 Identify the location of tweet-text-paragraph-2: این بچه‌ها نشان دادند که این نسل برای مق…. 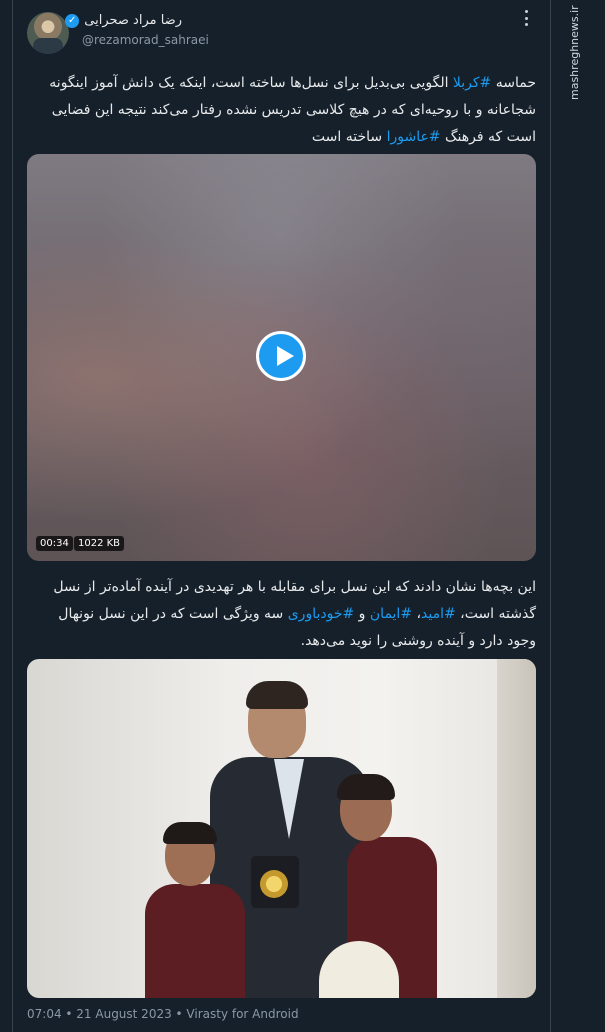
(285, 614).